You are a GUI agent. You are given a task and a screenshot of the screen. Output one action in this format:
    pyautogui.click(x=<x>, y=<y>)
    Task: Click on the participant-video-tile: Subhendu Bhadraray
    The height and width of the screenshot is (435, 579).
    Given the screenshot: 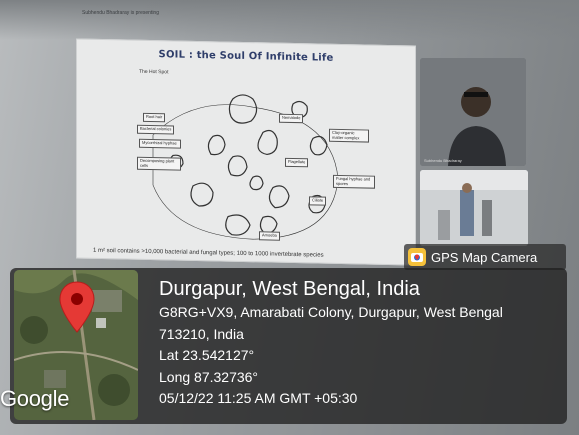 What is the action you would take?
    pyautogui.click(x=473, y=112)
    